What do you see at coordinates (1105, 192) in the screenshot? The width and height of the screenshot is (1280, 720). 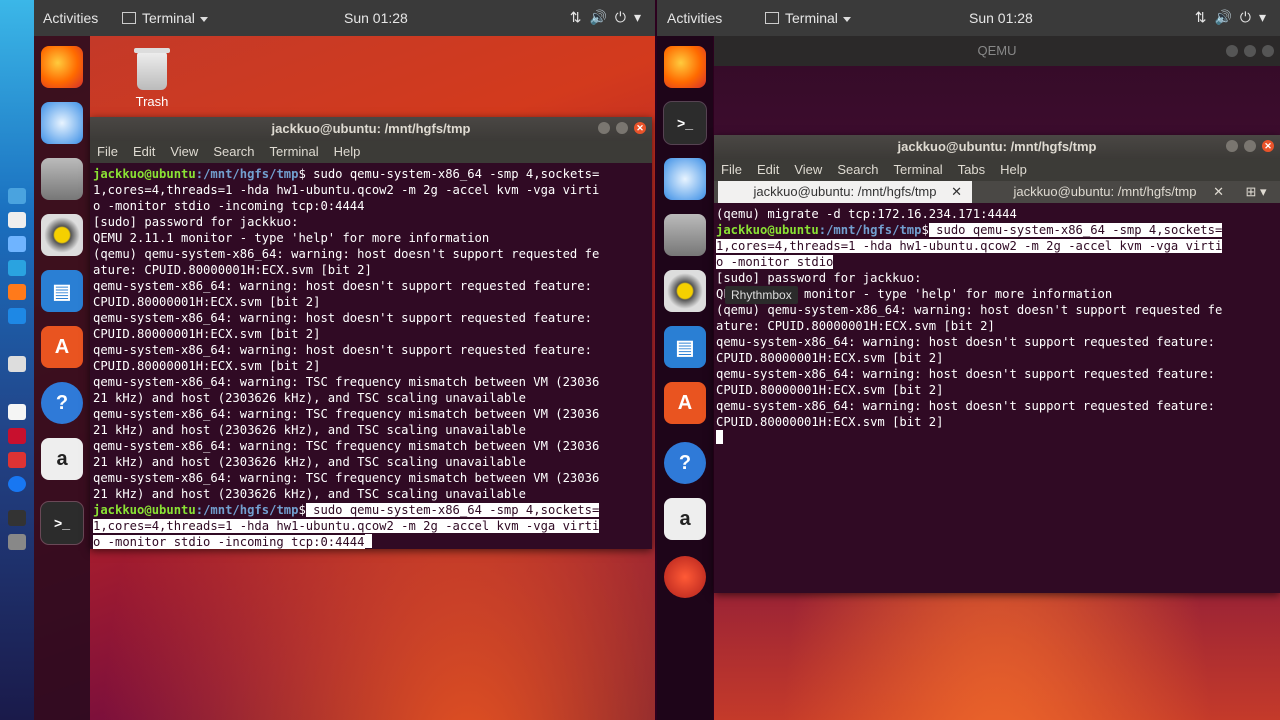 I see `tab-terminal-2: jackkuo@ubuntu: /mnt/hgfs/tmp ✕` at bounding box center [1105, 192].